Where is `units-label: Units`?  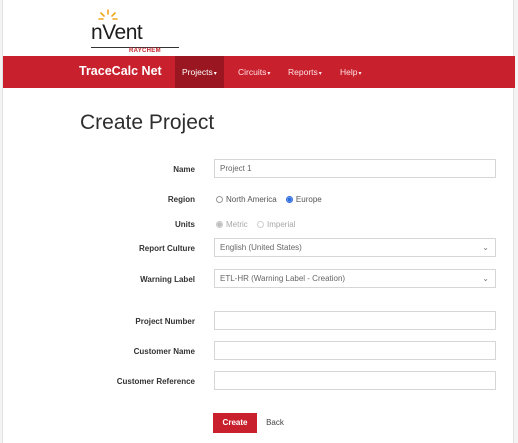
units-label: Units is located at coordinates (185, 224).